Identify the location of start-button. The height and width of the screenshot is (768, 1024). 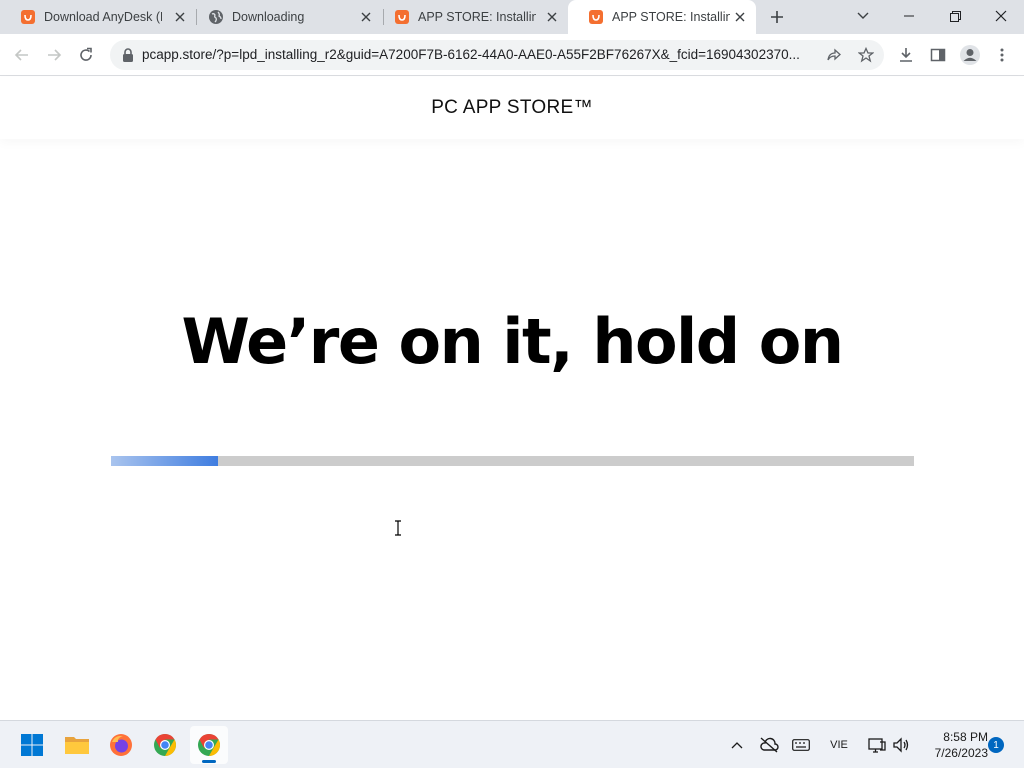
(32, 745).